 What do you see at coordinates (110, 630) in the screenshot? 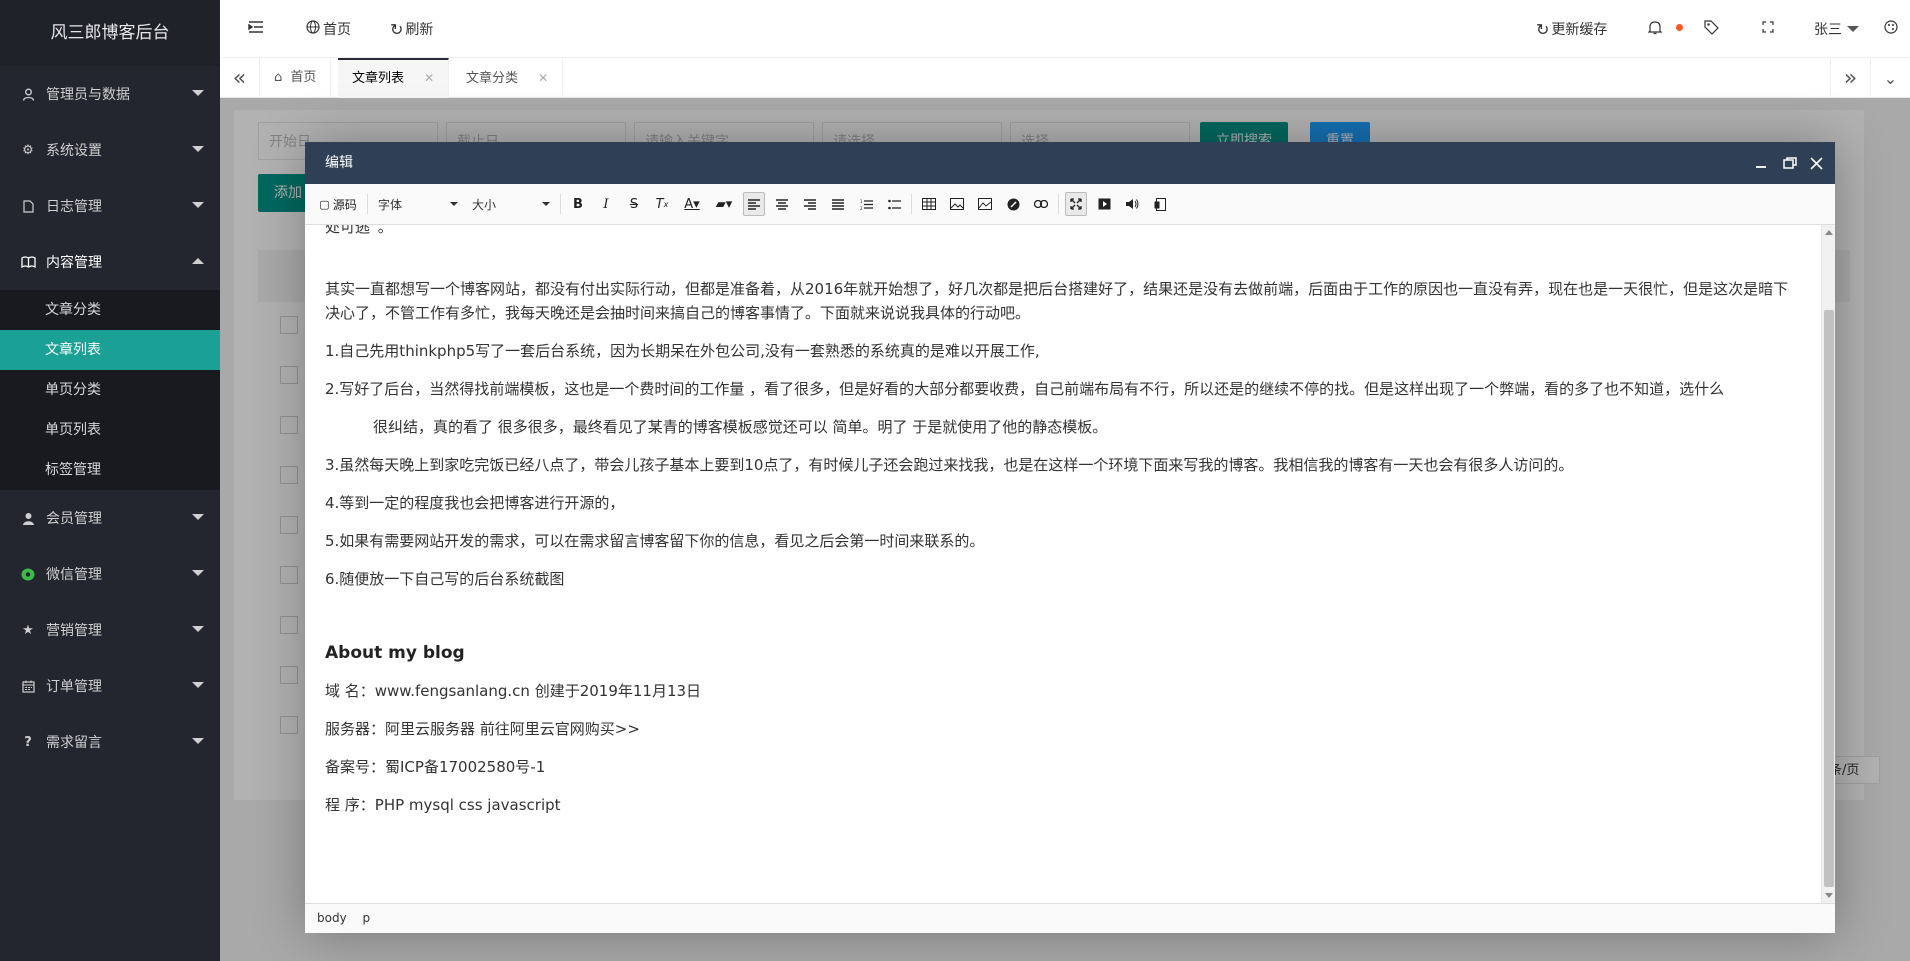
I see `sidebar-group-marketing: ★ 营销管理` at bounding box center [110, 630].